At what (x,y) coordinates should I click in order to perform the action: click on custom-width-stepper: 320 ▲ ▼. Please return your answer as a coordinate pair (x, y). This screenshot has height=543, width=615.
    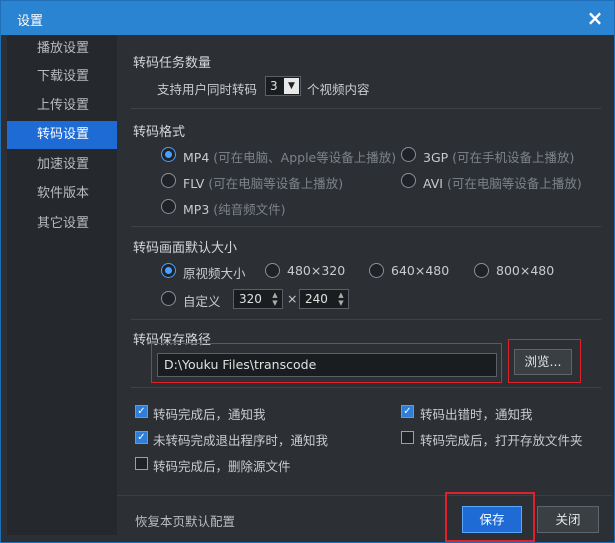
    Looking at the image, I should click on (258, 299).